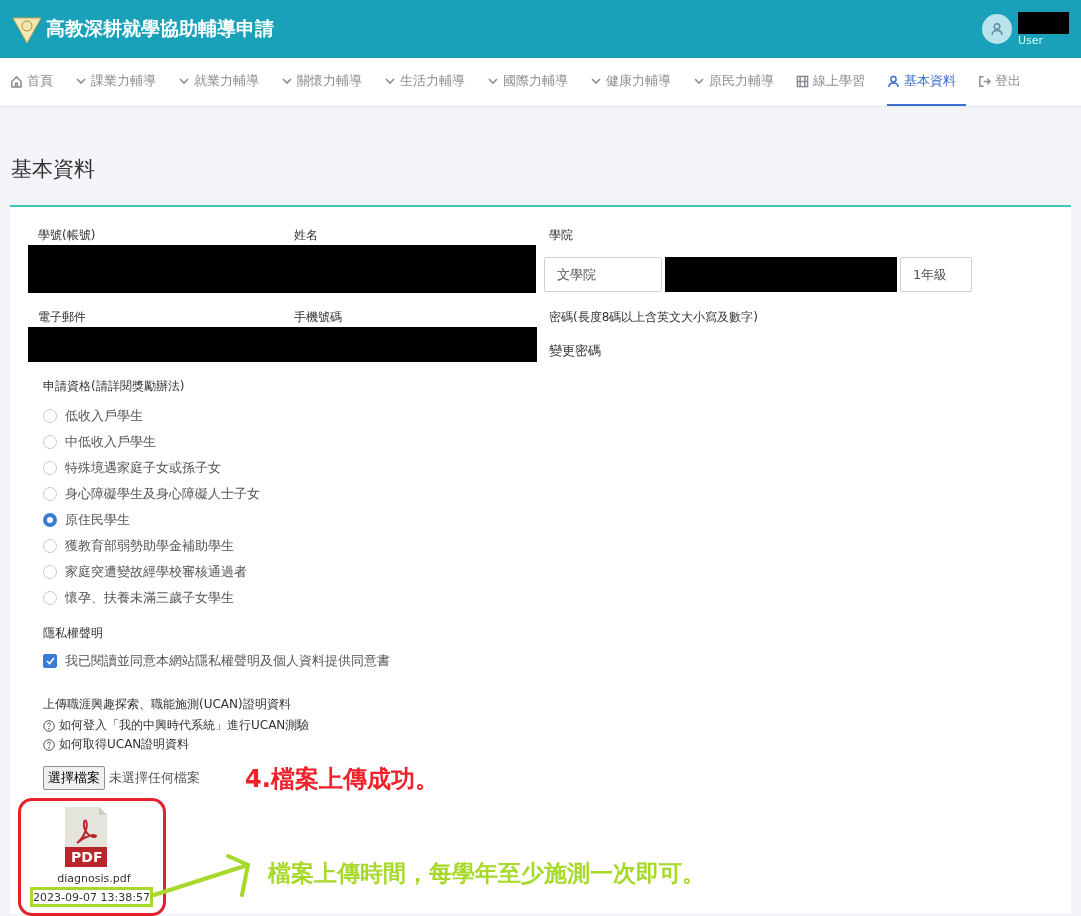 This screenshot has width=1081, height=916. Describe the element at coordinates (94, 878) in the screenshot. I see `file-name: diagnosis.pdf` at that location.